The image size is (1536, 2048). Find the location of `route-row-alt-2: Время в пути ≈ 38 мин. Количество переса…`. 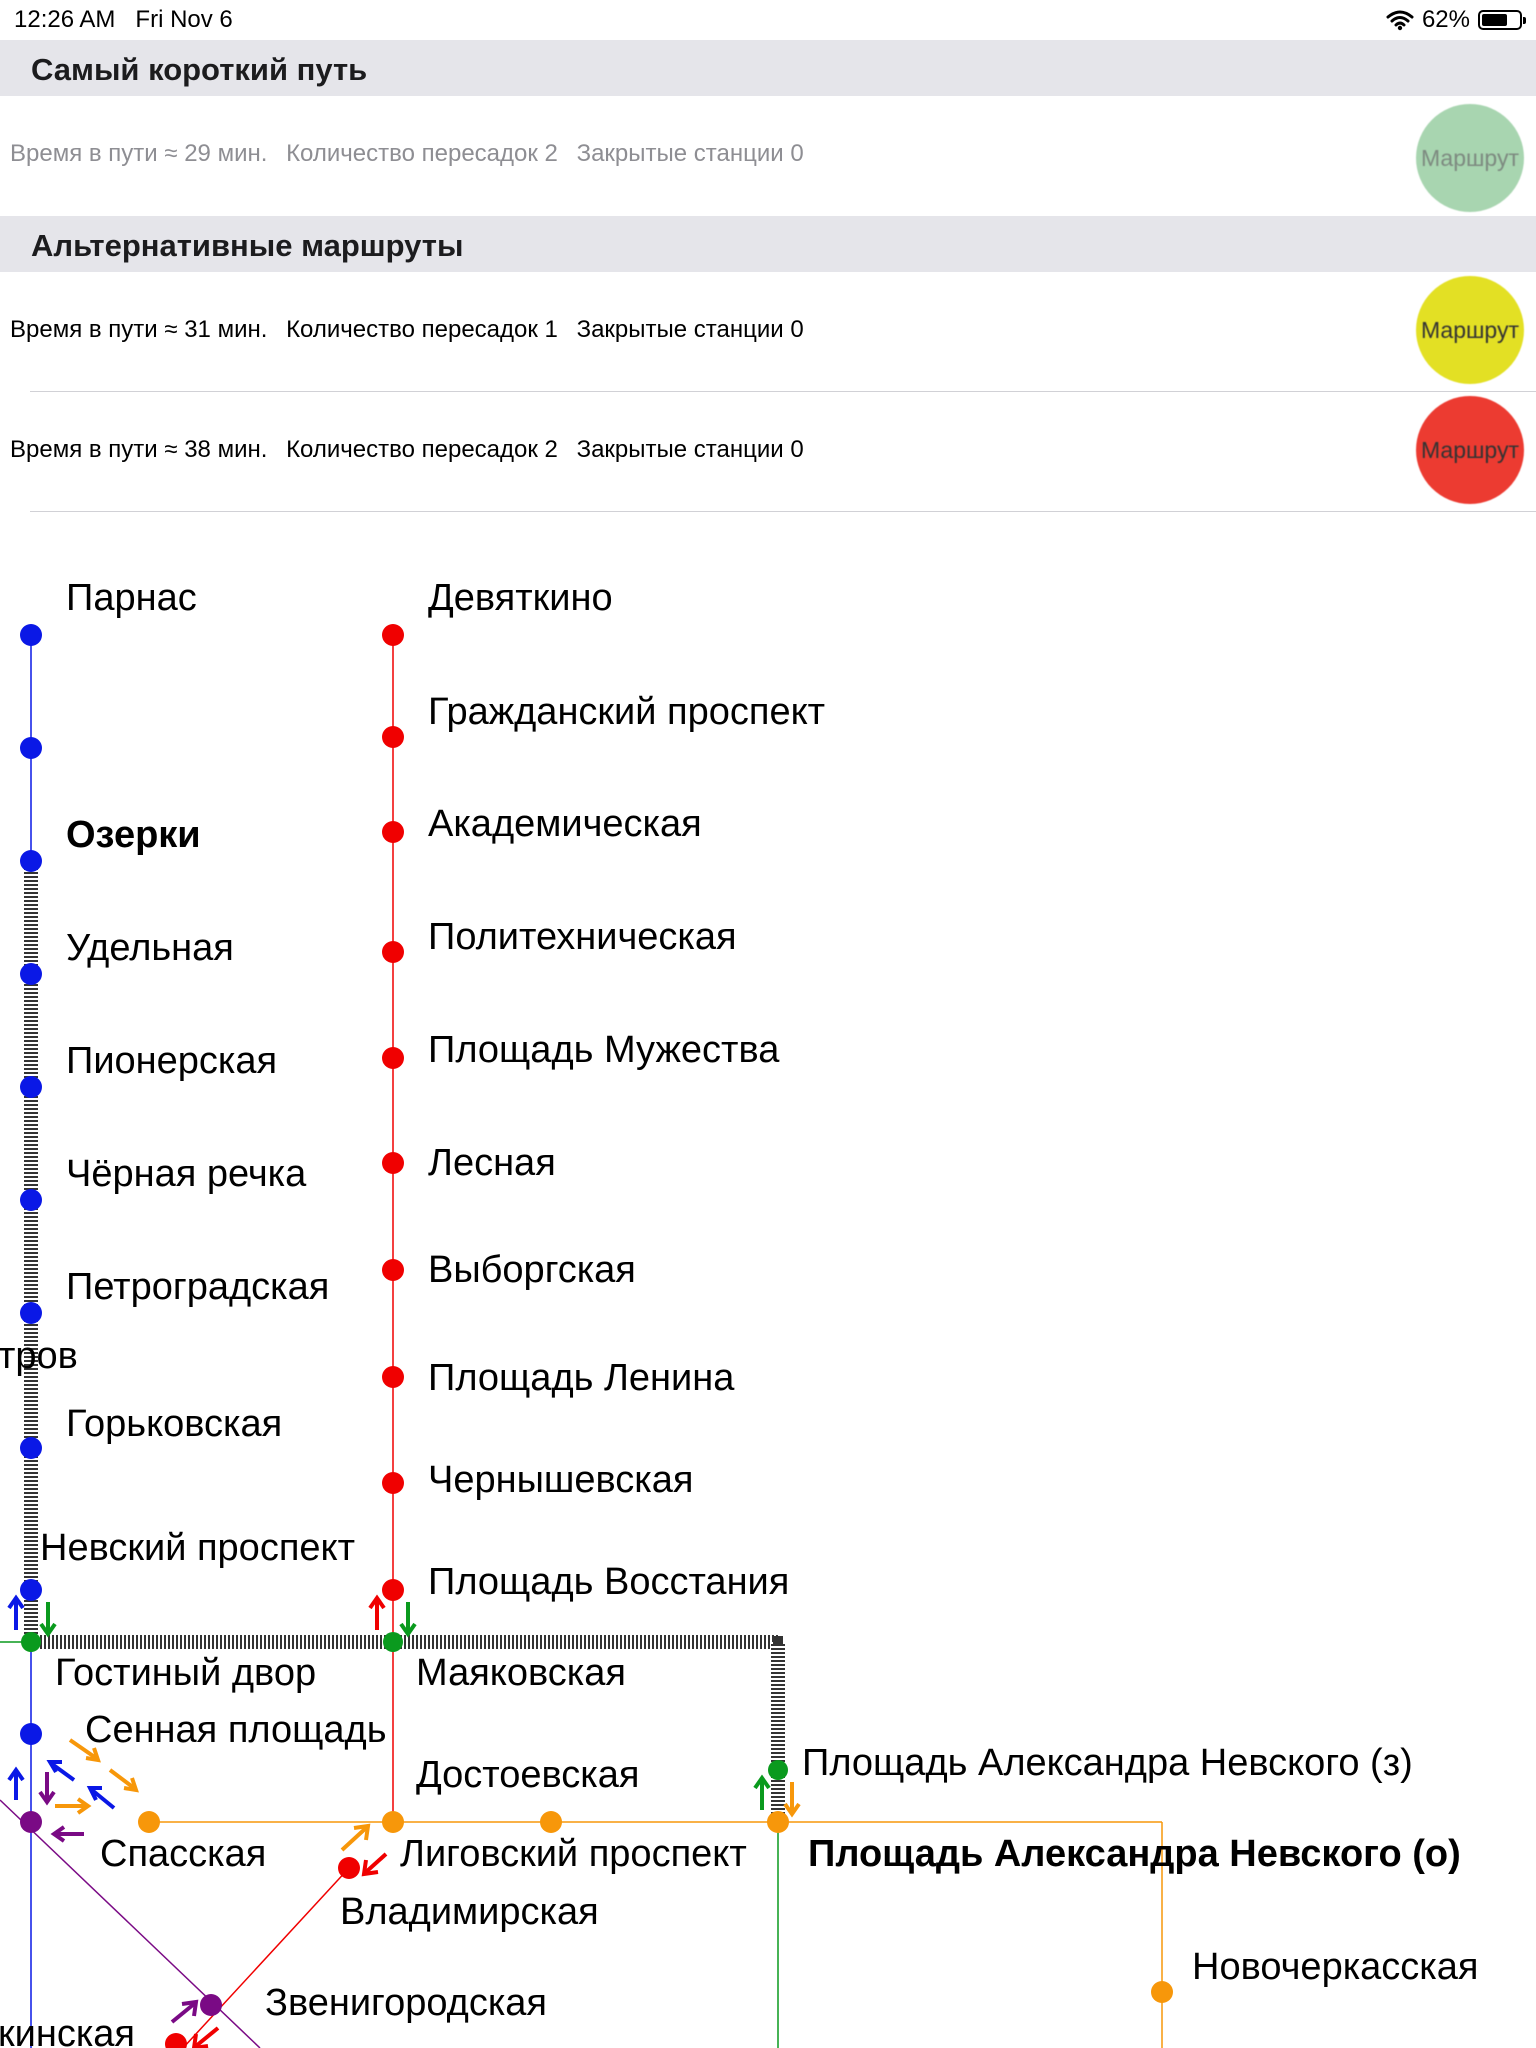

route-row-alt-2: Время в пути ≈ 38 мин. Количество переса… is located at coordinates (768, 452).